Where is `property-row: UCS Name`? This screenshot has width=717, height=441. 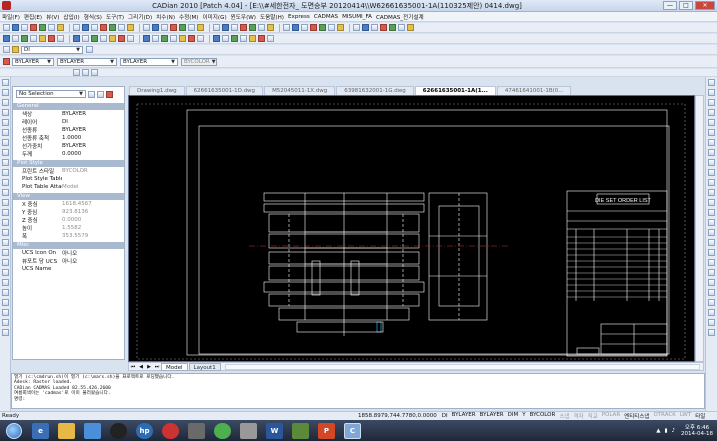
property-row: UCS Name is located at coordinates (68, 269).